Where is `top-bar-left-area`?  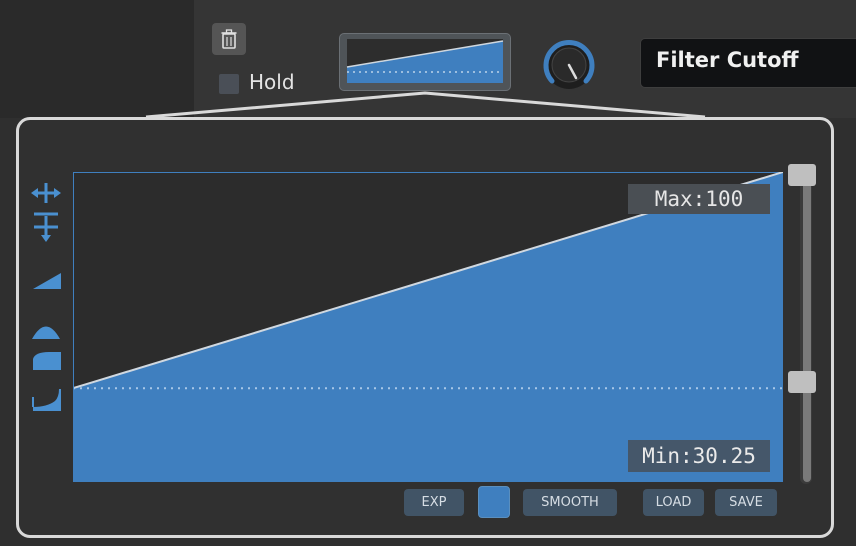
top-bar-left-area is located at coordinates (97, 59).